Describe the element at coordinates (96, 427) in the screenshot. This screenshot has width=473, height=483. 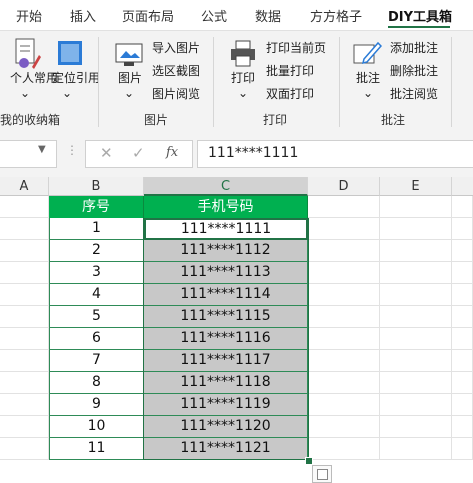
I see `index-cell: 10` at that location.